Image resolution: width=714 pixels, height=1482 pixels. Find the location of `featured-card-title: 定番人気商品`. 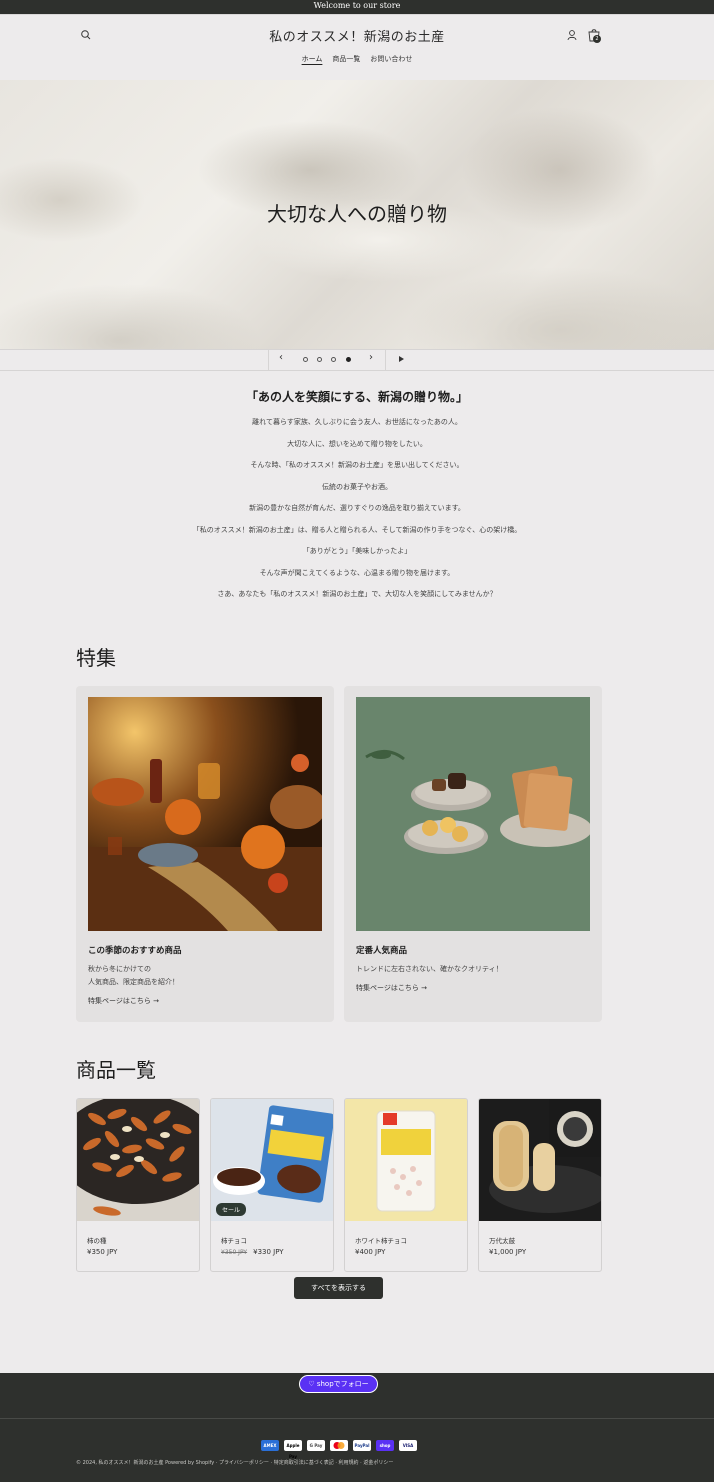

featured-card-title: 定番人気商品 is located at coordinates (382, 951).